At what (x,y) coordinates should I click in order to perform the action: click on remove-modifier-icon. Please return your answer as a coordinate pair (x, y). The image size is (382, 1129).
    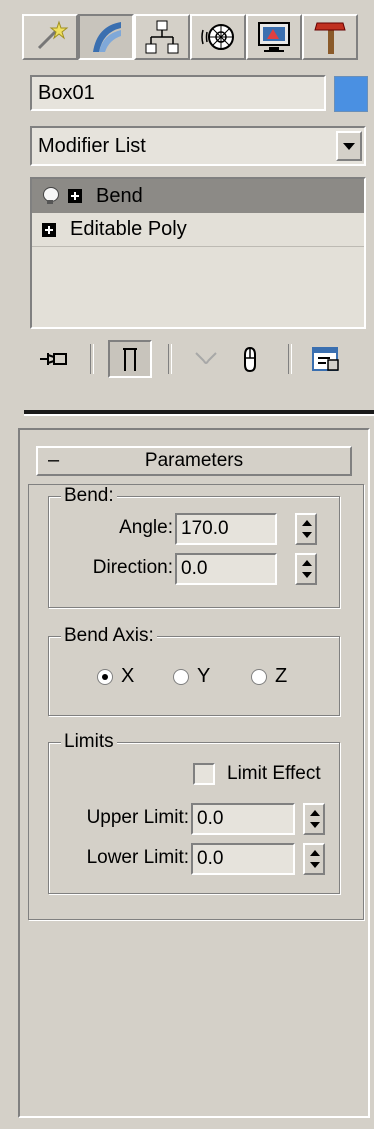
    Looking at the image, I should click on (250, 359).